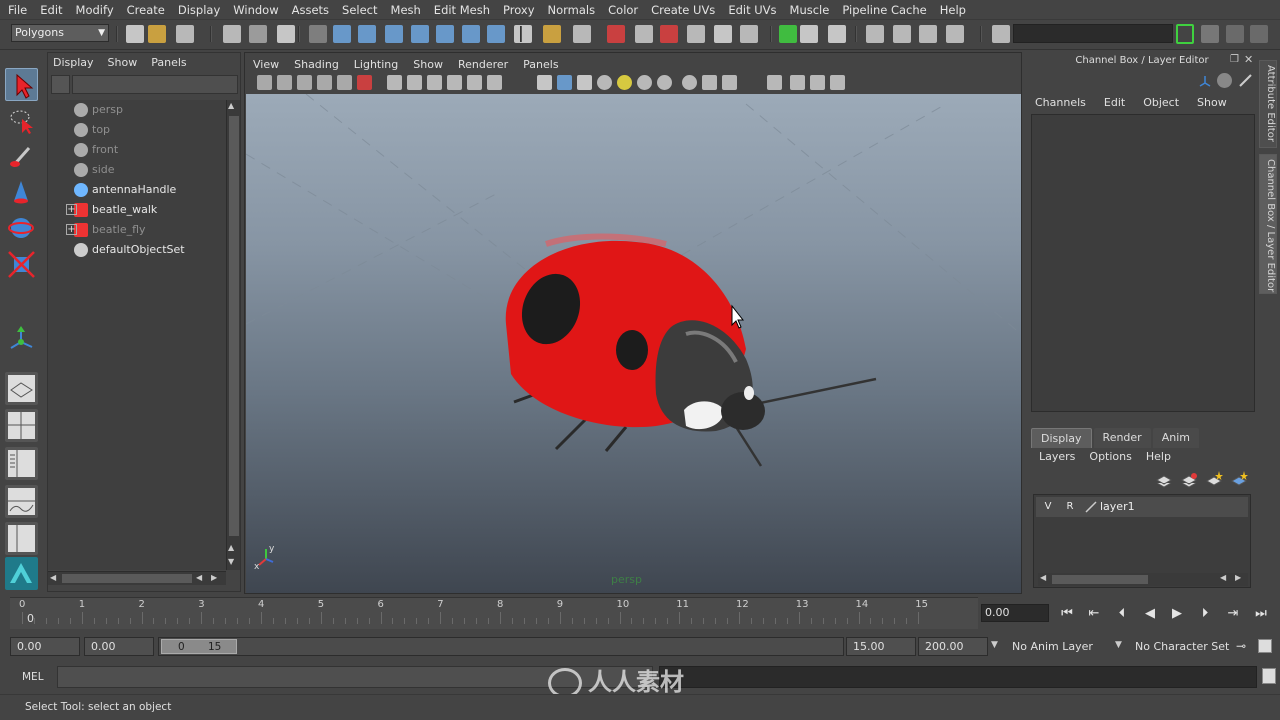 The width and height of the screenshot is (1280, 720). I want to click on manipulator-tool-button, so click(21, 338).